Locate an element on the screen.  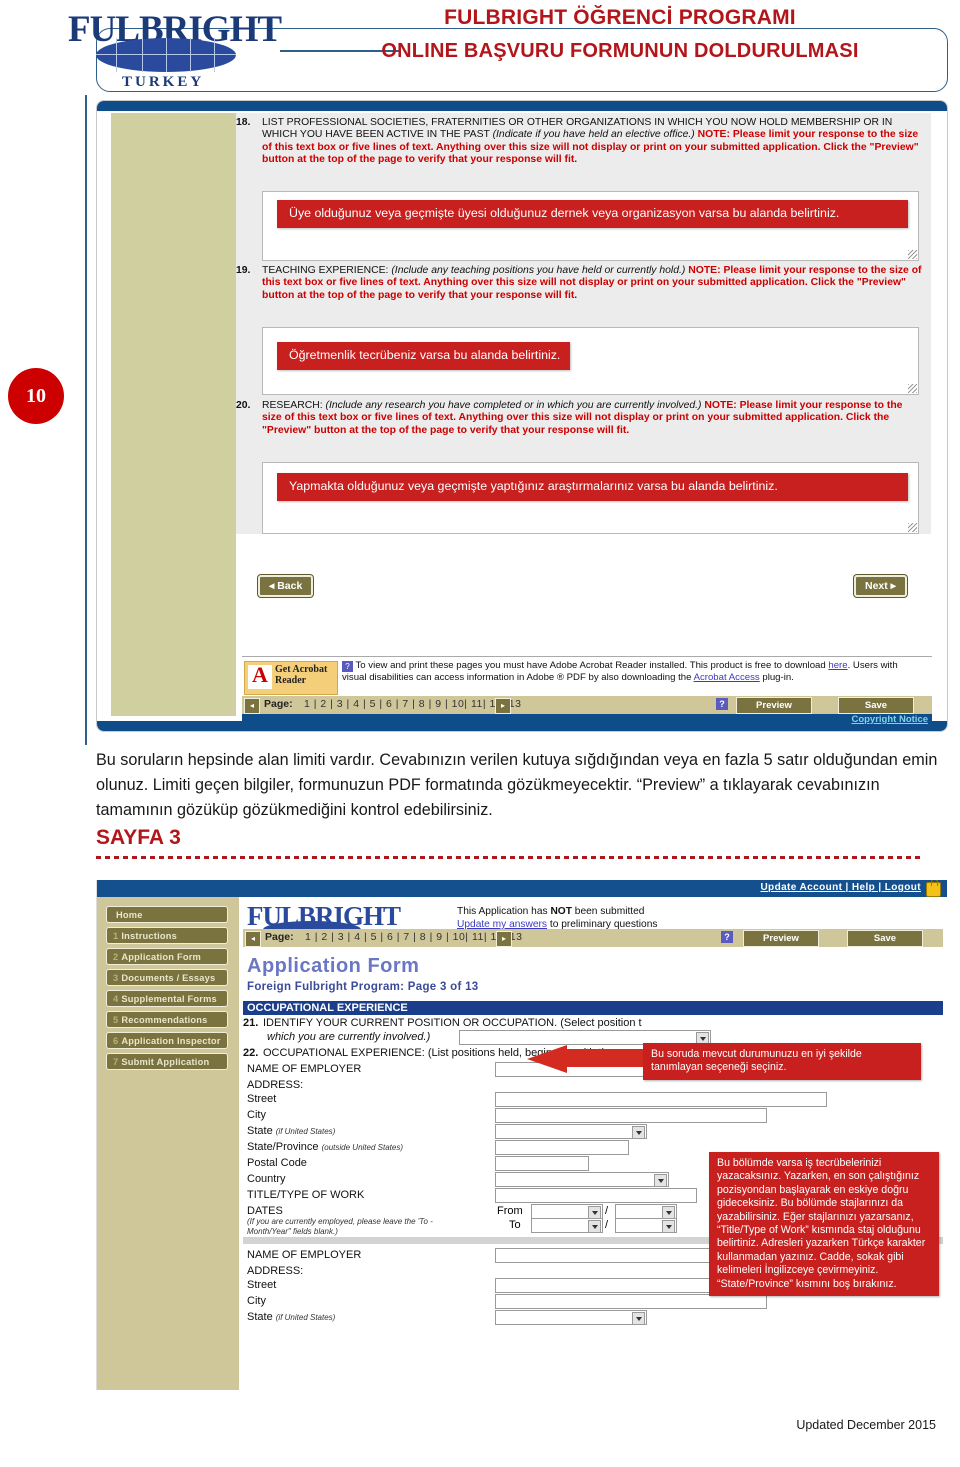
sidebar-item-label: Supplemental Forms is located at coordinates (169, 999).